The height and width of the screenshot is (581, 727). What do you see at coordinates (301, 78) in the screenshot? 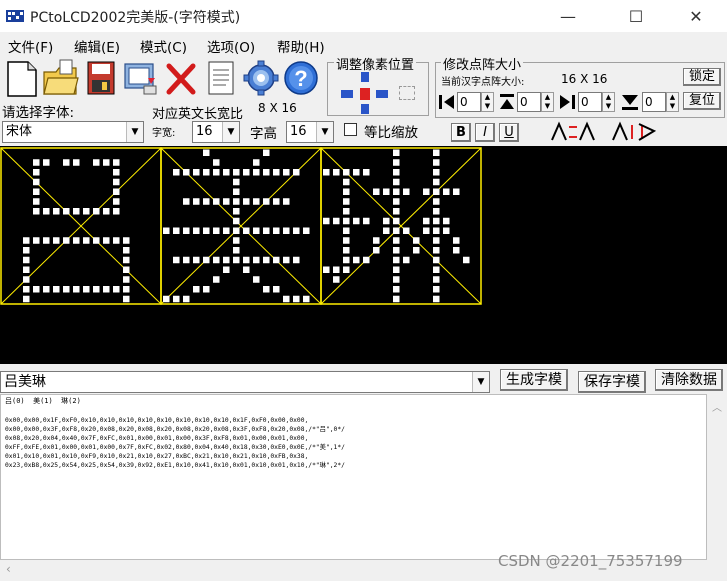
I see `help-icon: ?` at bounding box center [301, 78].